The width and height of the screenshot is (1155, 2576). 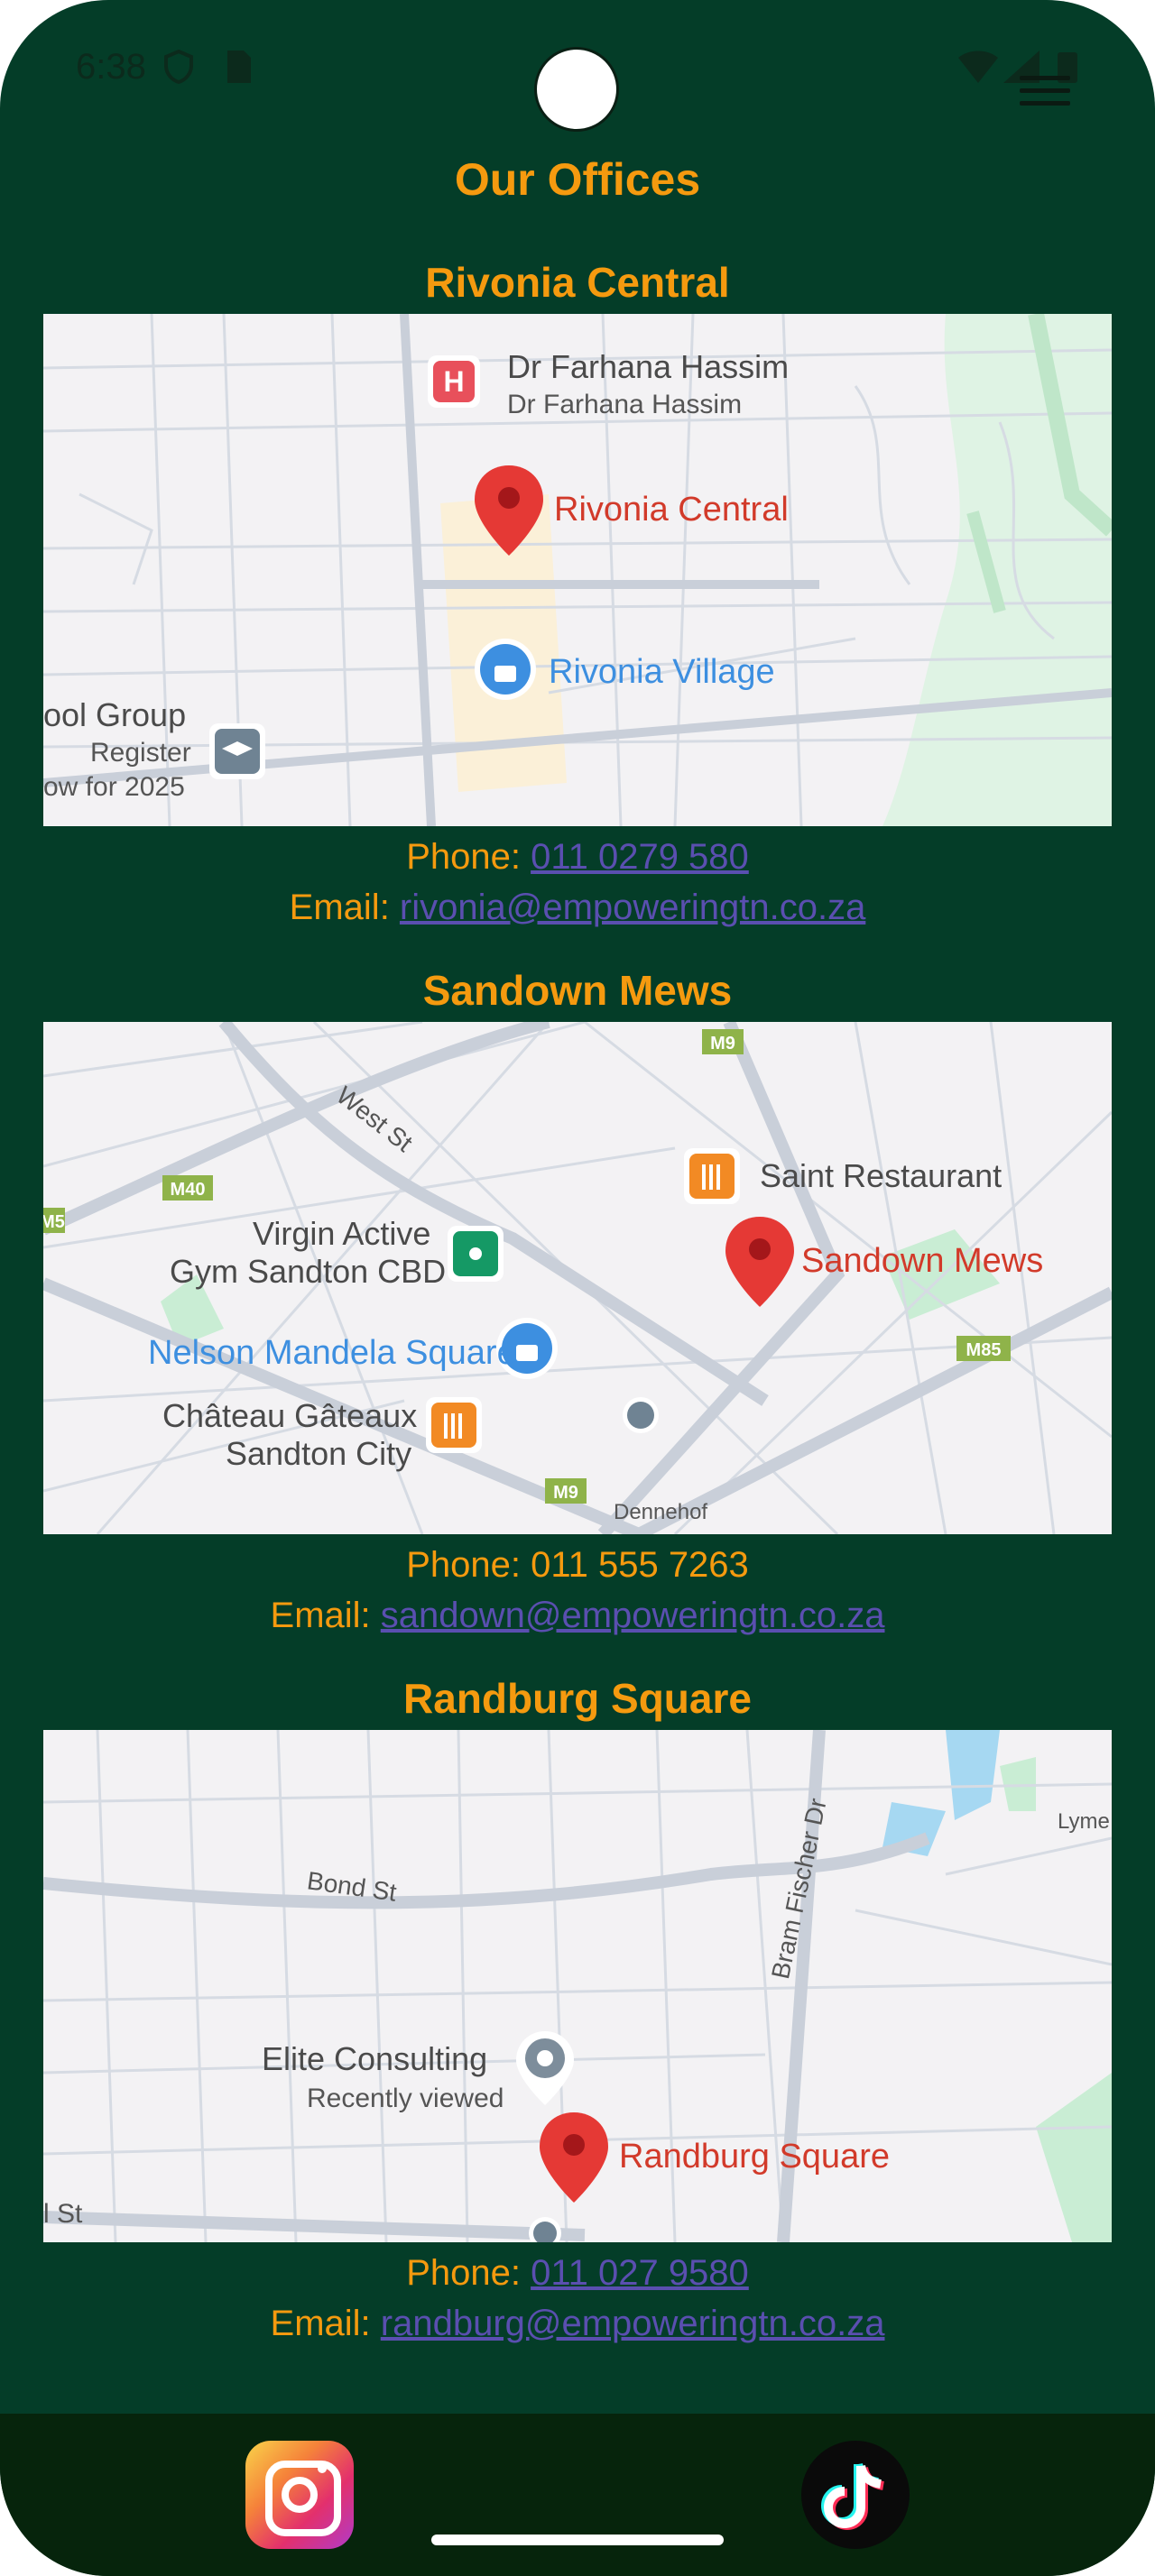 I want to click on email-line: Email: randburg@empoweringtn.co.za, so click(x=577, y=2324).